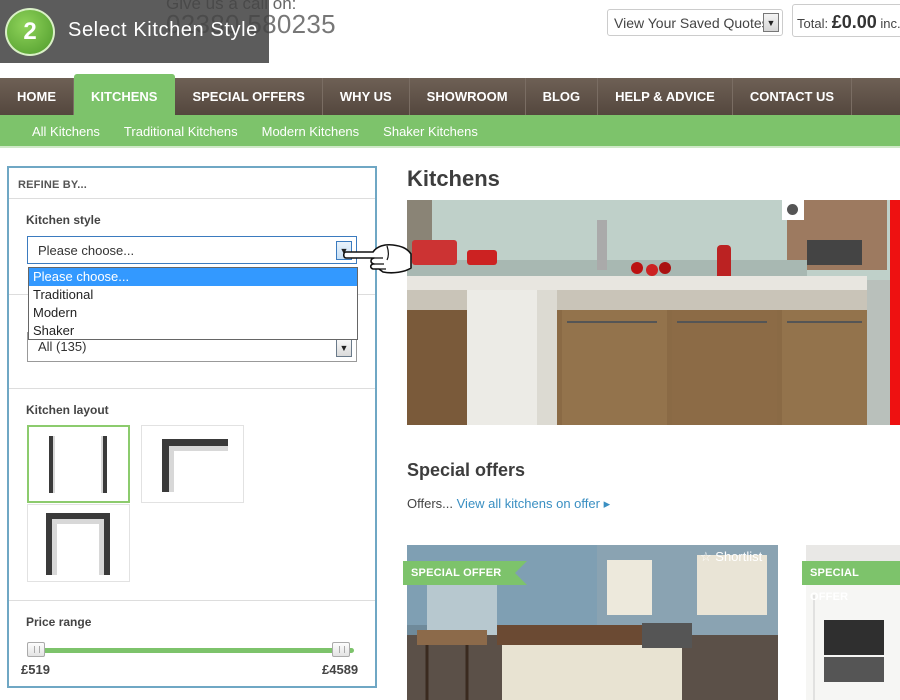 The image size is (900, 700). Describe the element at coordinates (125, 94) in the screenshot. I see `nav-item-kitchens: KITCHENS` at that location.